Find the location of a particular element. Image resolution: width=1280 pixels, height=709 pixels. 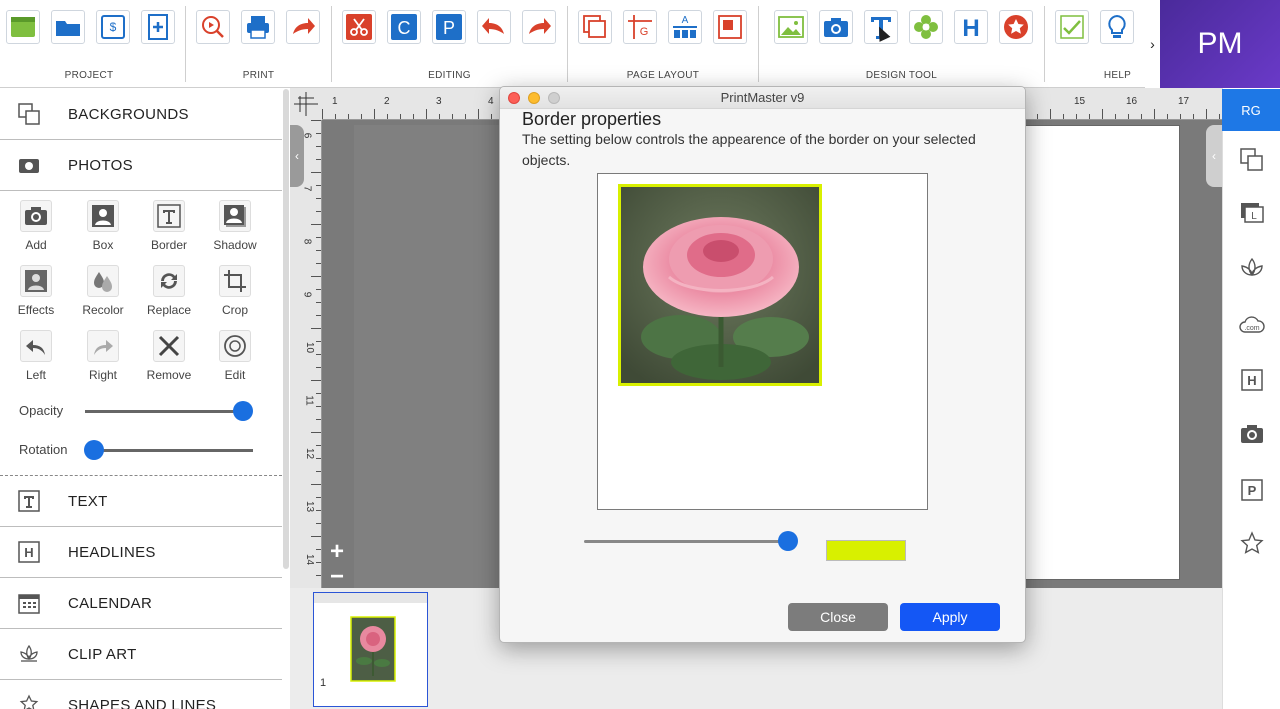

tool-rotate-right: Right is located at coordinates (103, 356).